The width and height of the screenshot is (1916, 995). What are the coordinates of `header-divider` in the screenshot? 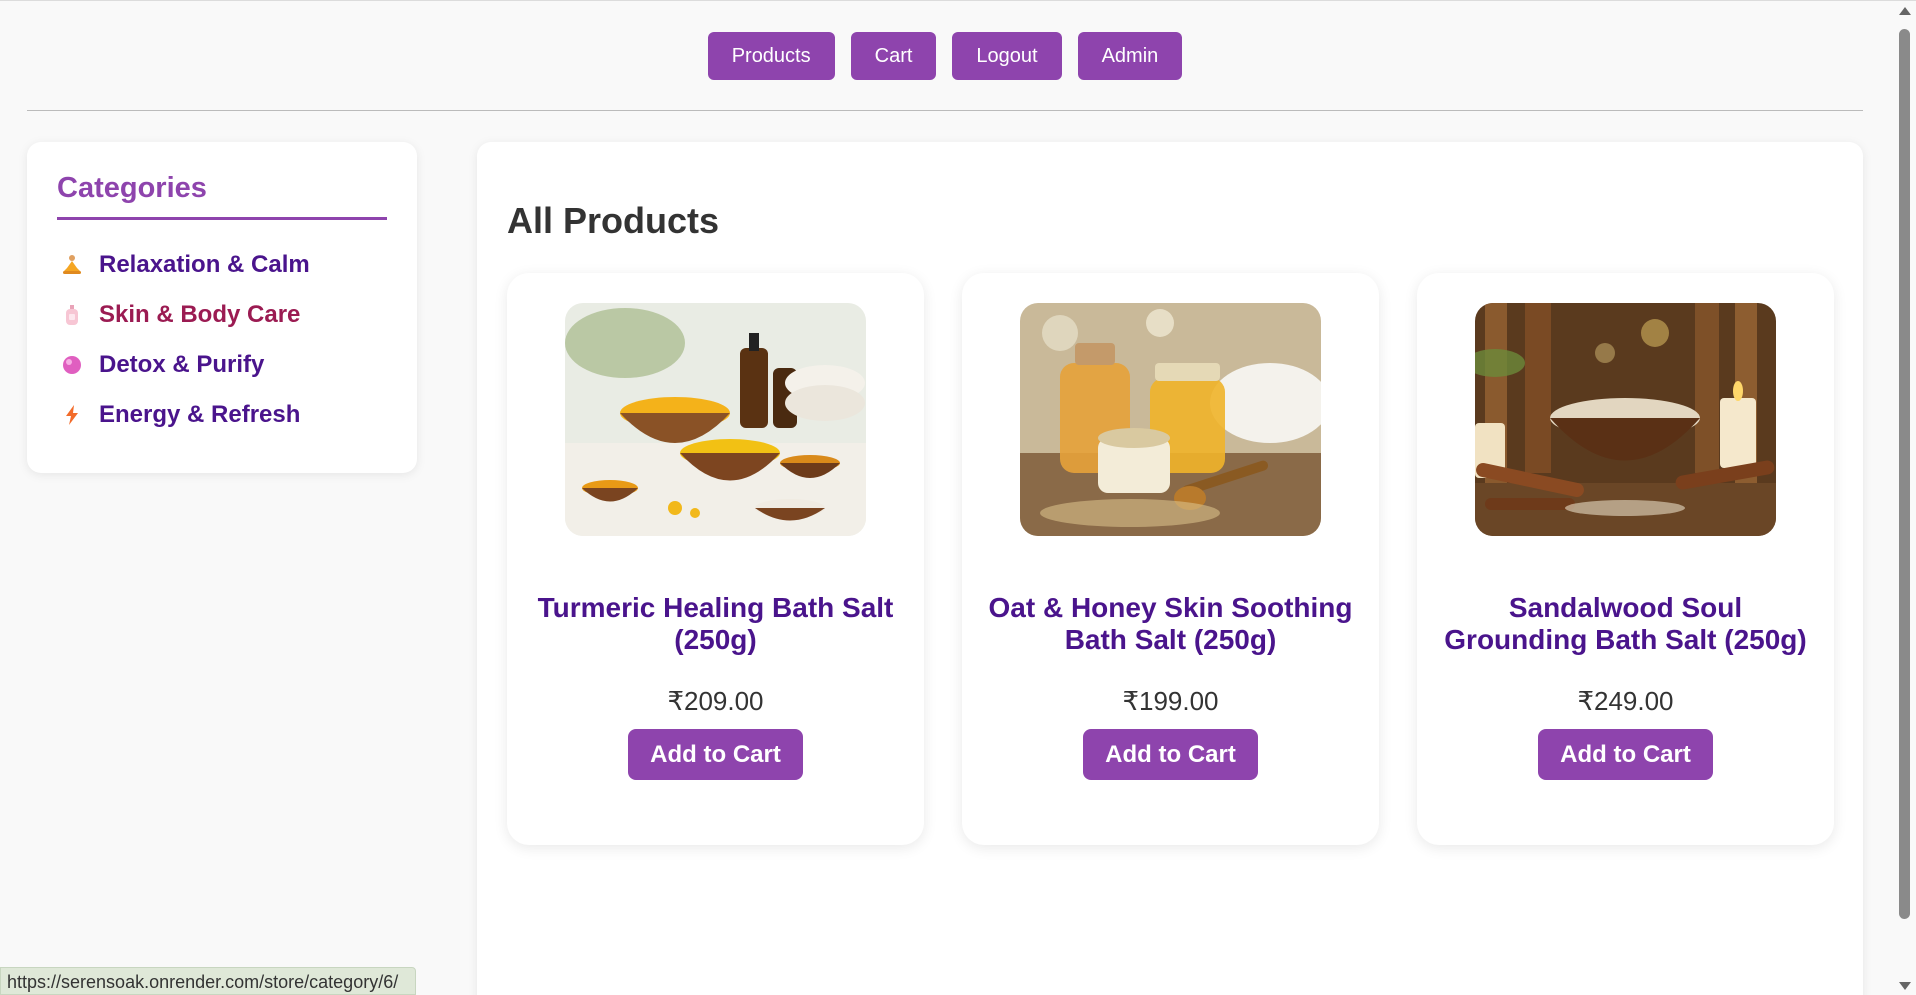 It's located at (945, 110).